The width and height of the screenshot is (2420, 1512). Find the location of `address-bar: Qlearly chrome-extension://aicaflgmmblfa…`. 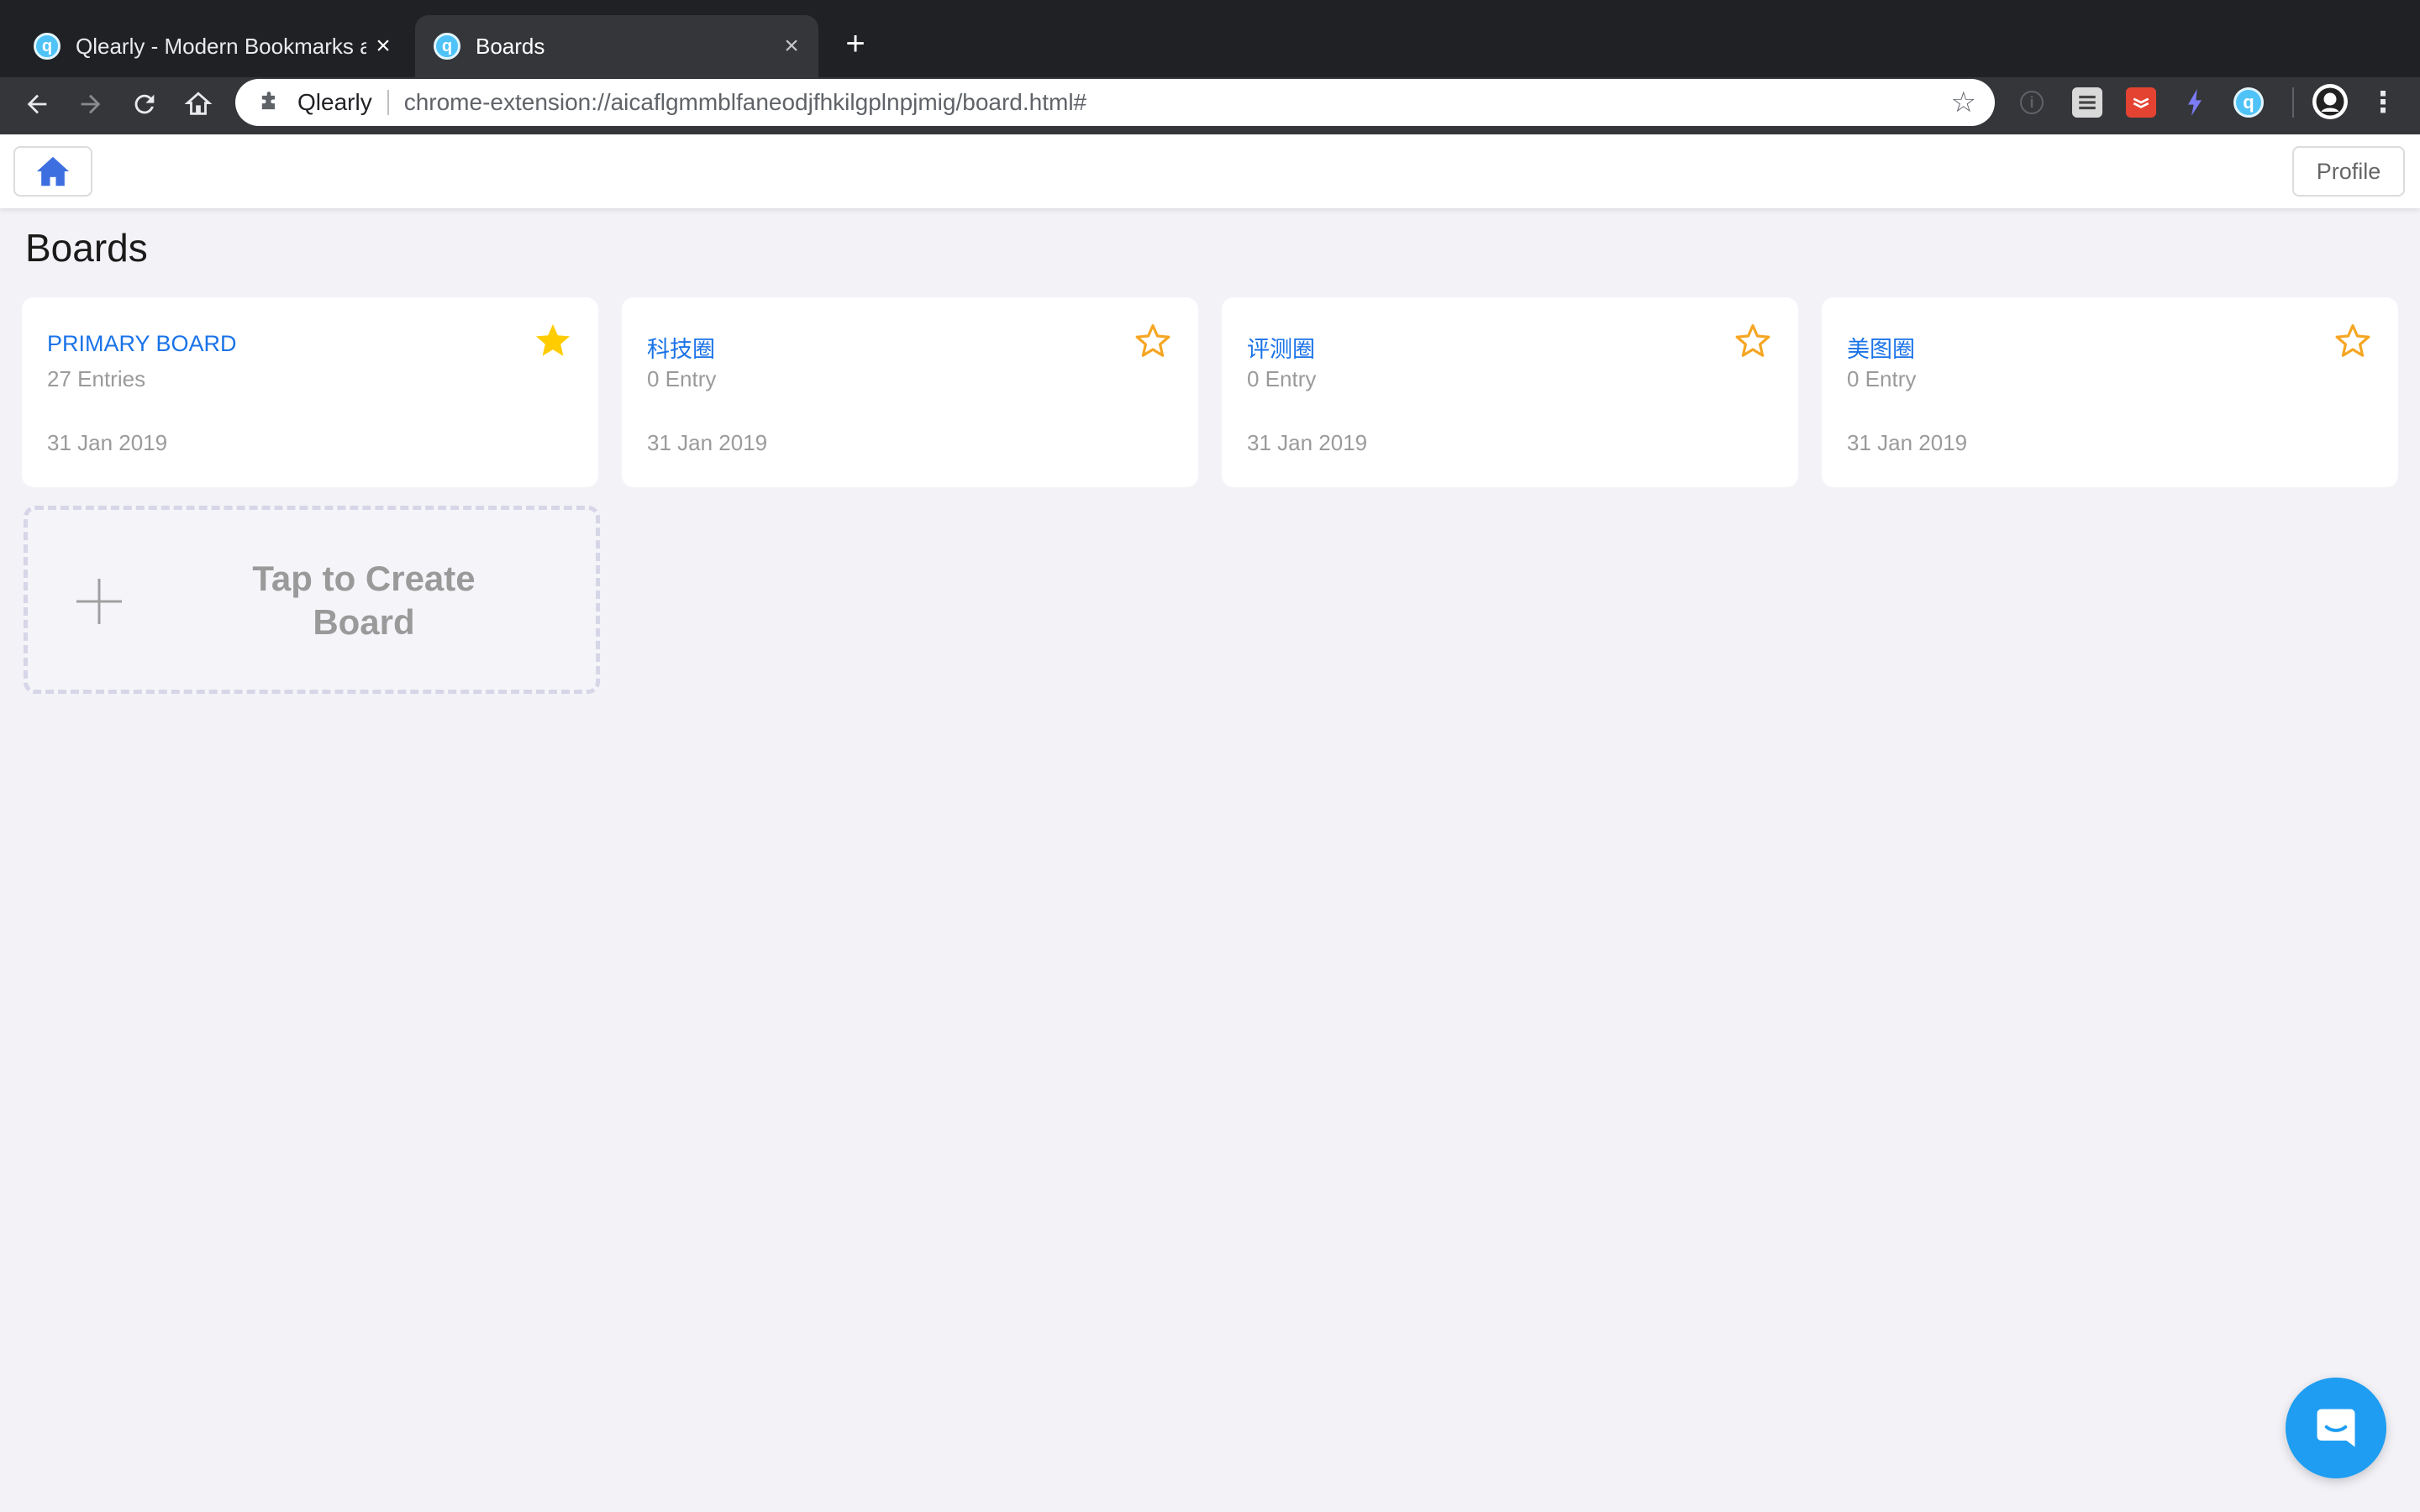

address-bar: Qlearly chrome-extension://aicaflgmmblfa… is located at coordinates (1115, 102).